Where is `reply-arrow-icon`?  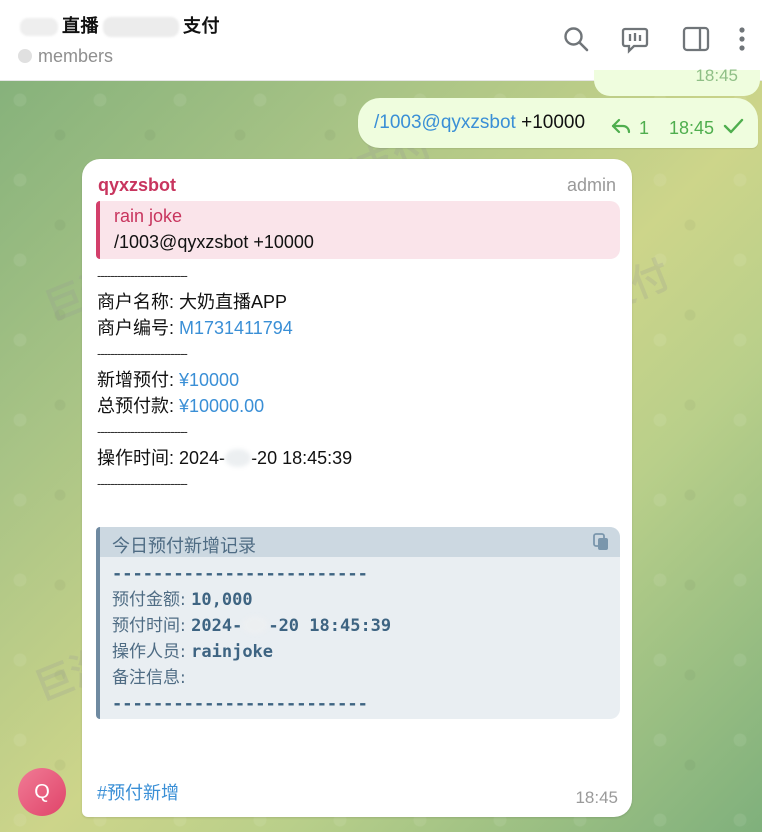 reply-arrow-icon is located at coordinates (621, 128).